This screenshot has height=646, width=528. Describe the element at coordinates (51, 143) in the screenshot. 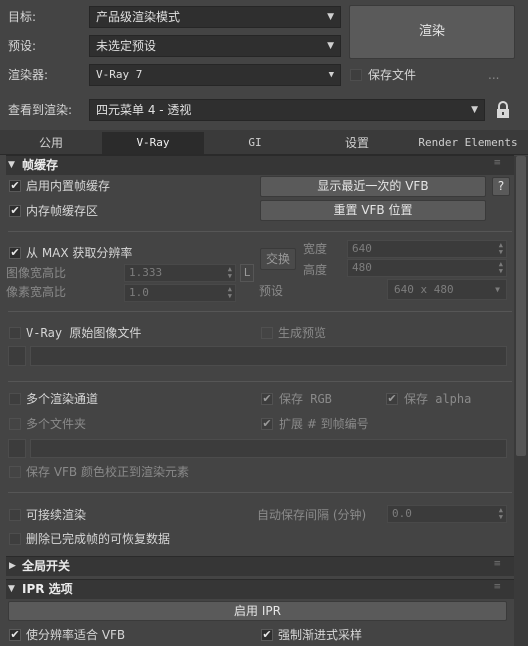

I see `tab-common: 公用` at that location.